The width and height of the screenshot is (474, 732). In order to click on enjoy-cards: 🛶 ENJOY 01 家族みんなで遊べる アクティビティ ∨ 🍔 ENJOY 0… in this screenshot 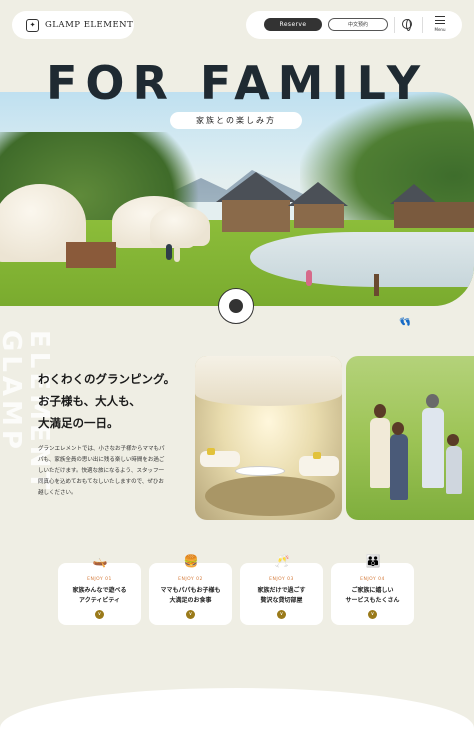, I will do `click(237, 589)`.